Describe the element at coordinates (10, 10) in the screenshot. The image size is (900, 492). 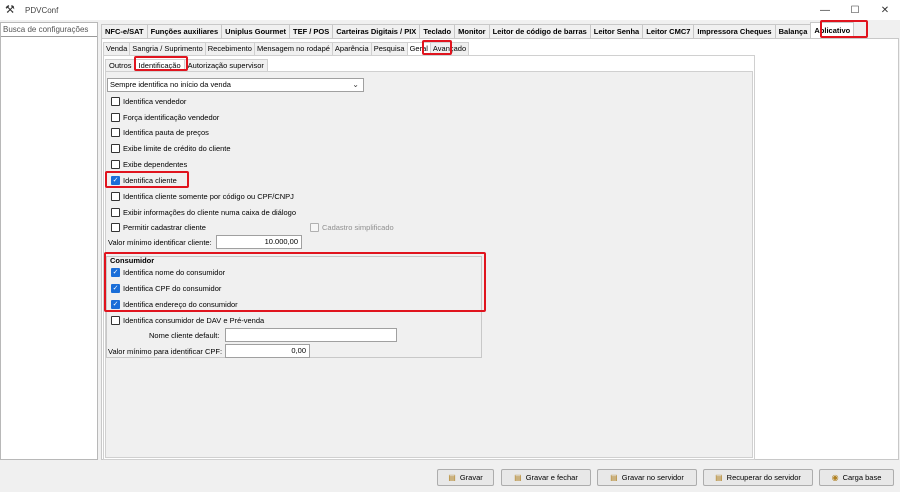
I see `tools-icon: ⚒` at that location.